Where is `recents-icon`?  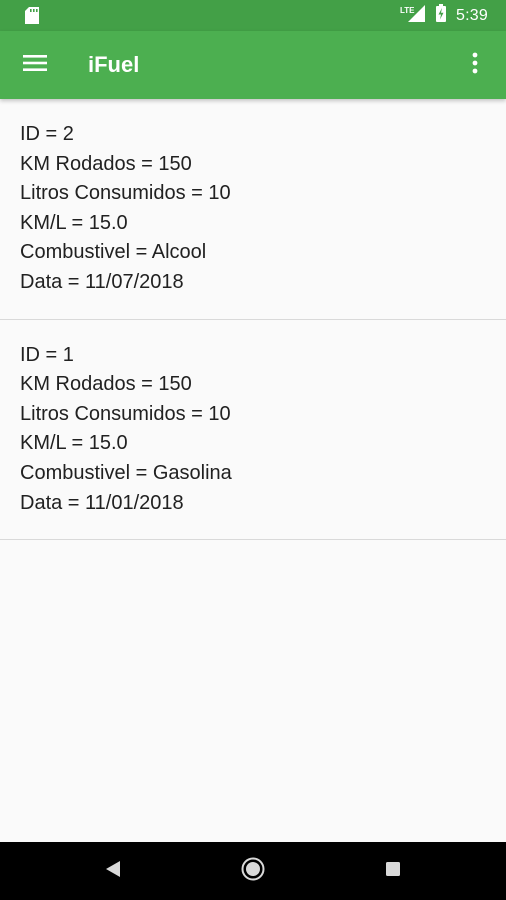
recents-icon is located at coordinates (393, 871).